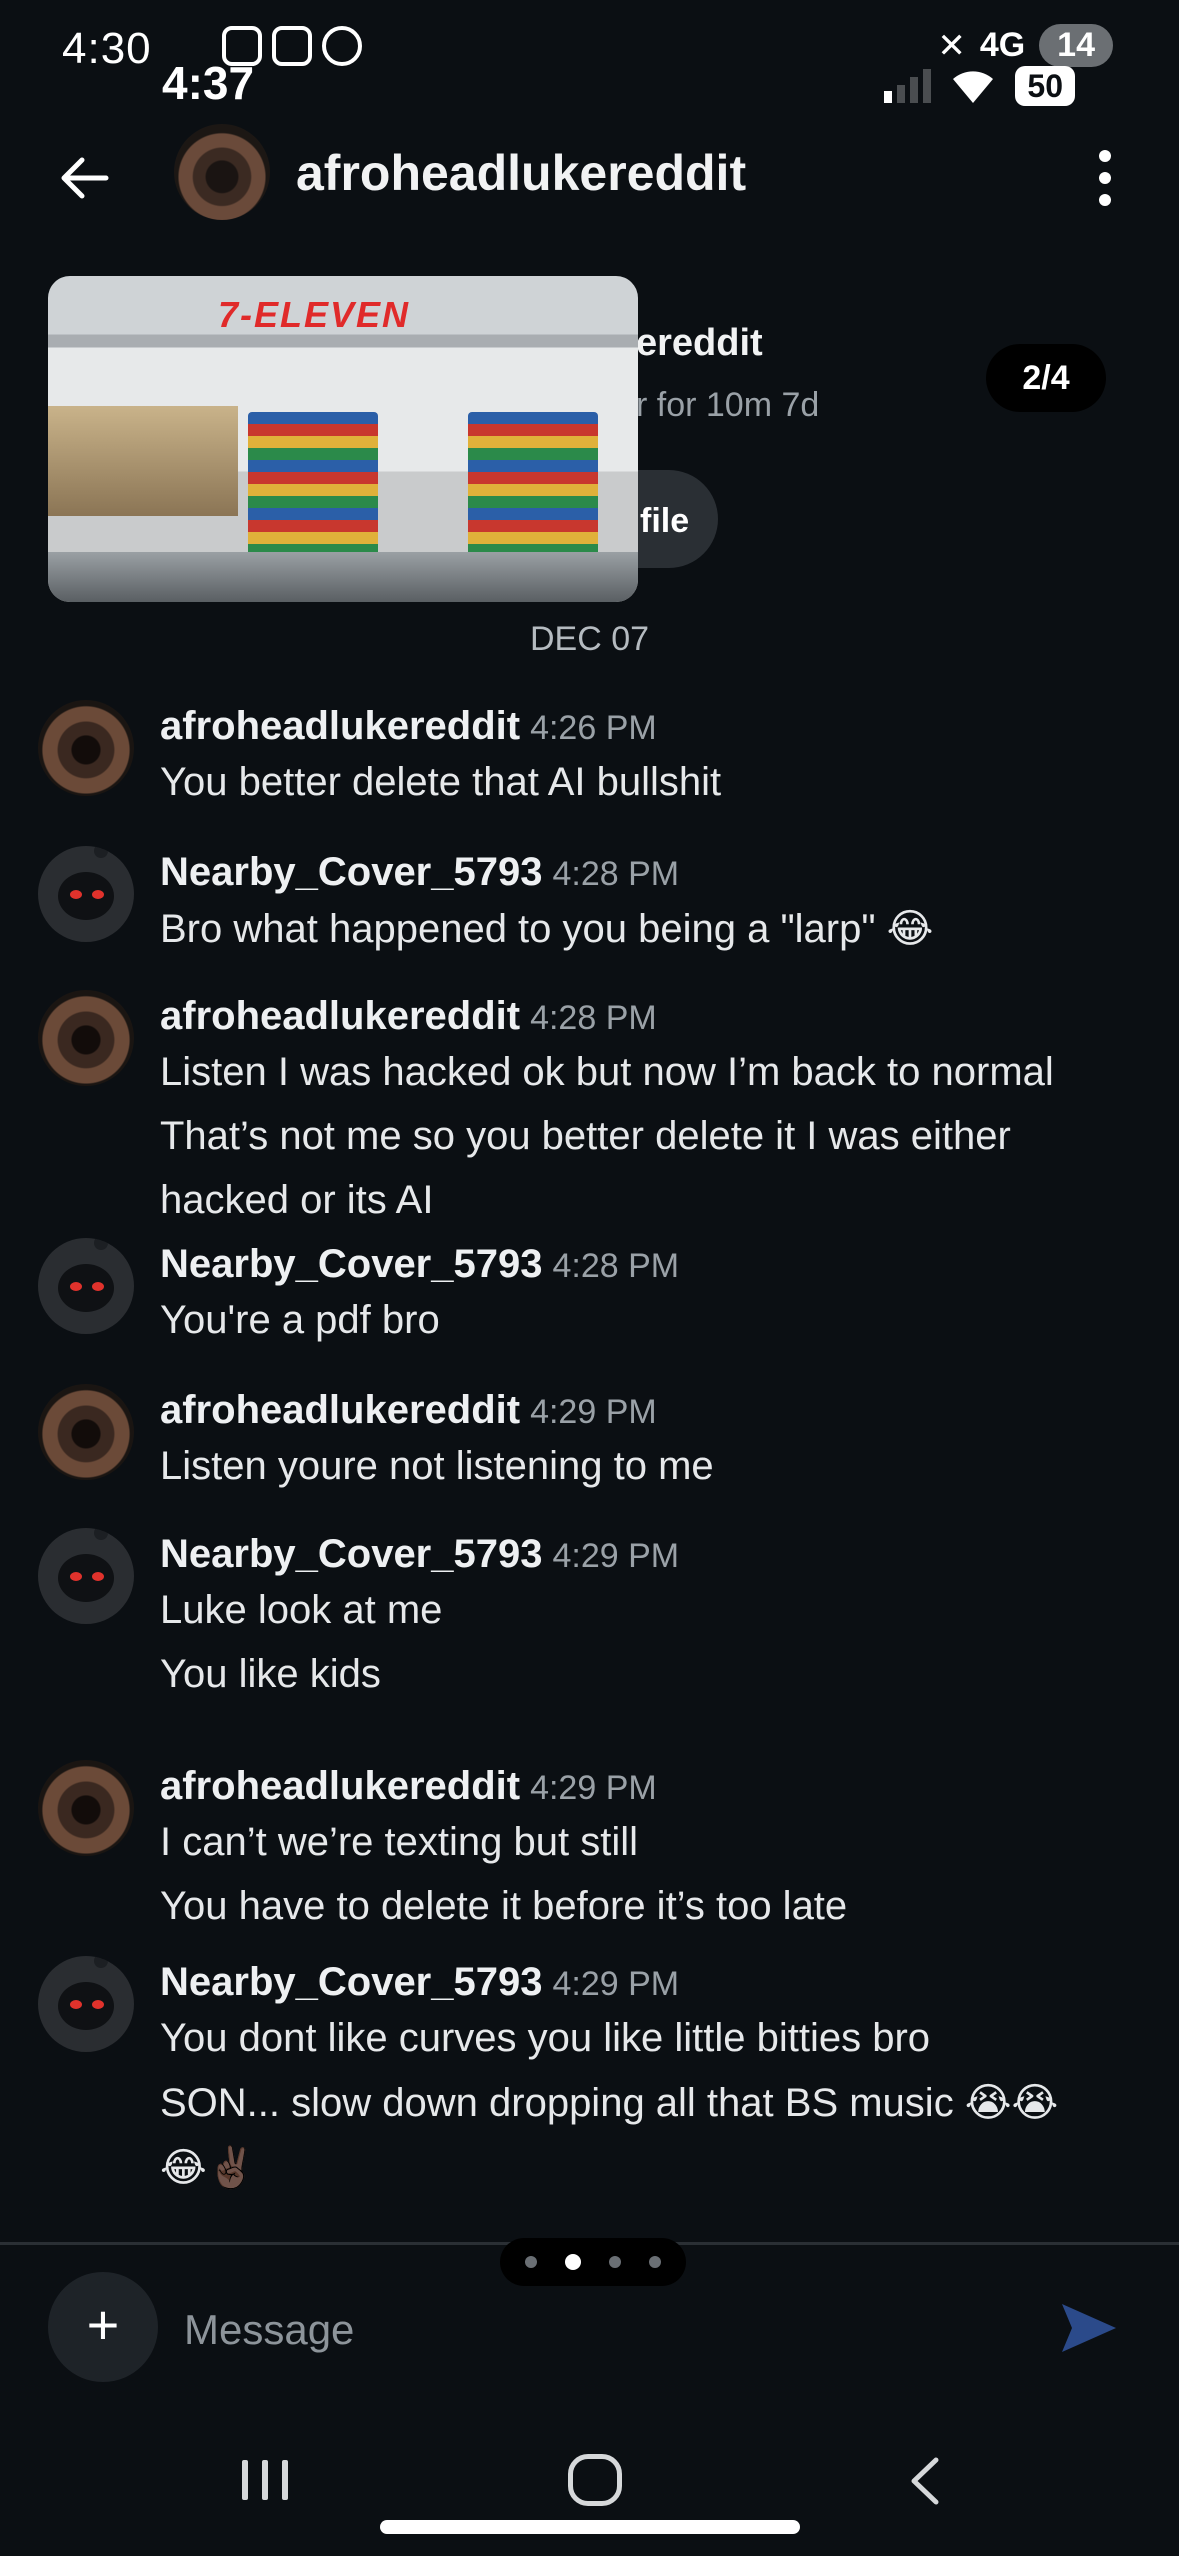 The height and width of the screenshot is (2556, 1179). What do you see at coordinates (222, 172) in the screenshot?
I see `header-avatar` at bounding box center [222, 172].